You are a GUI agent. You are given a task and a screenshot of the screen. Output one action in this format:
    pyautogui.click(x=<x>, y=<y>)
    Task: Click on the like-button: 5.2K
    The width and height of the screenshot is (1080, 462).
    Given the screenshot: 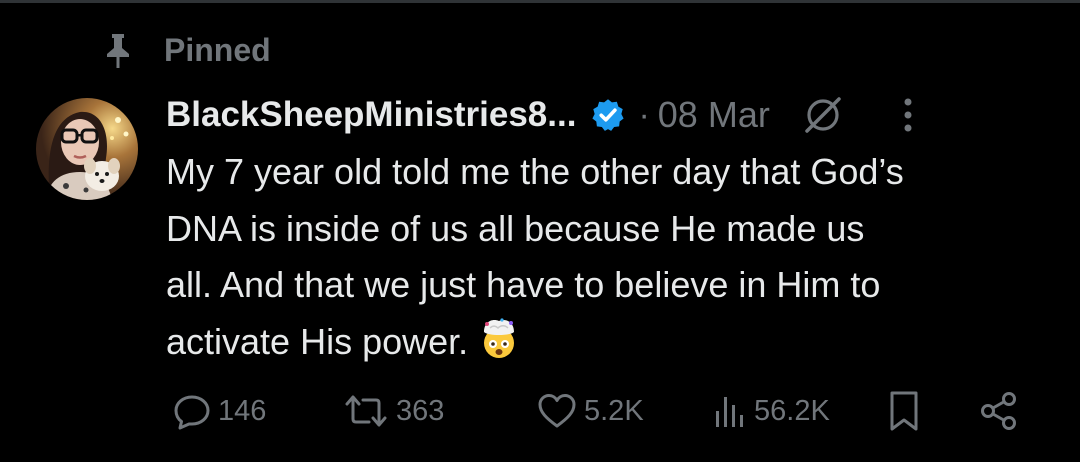 What is the action you would take?
    pyautogui.click(x=590, y=411)
    